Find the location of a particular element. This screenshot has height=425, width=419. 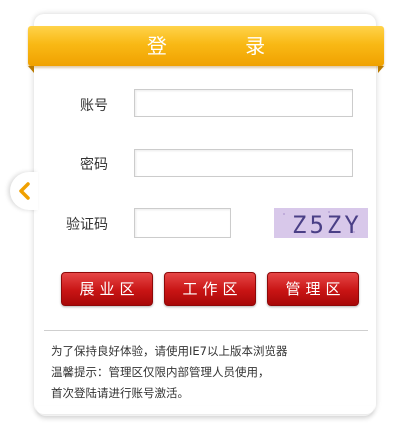

chevron-left-icon is located at coordinates (24, 191).